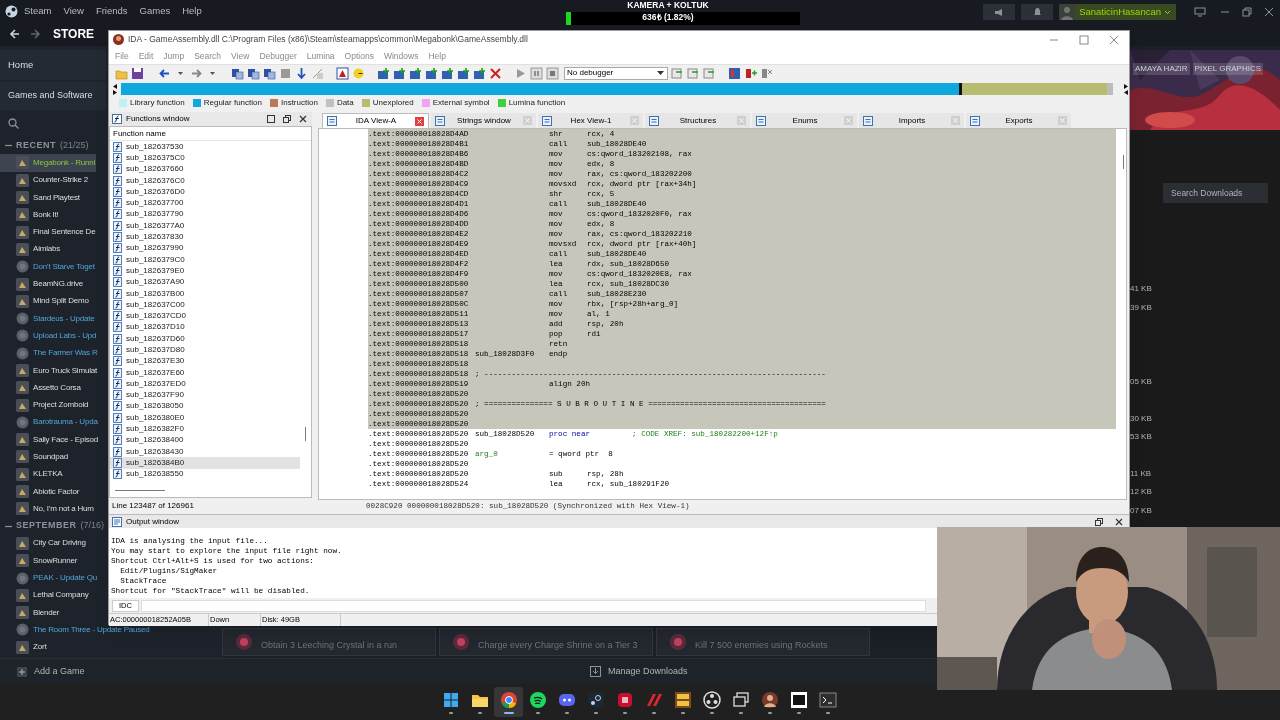  I want to click on delete-icon, so click(495, 73).